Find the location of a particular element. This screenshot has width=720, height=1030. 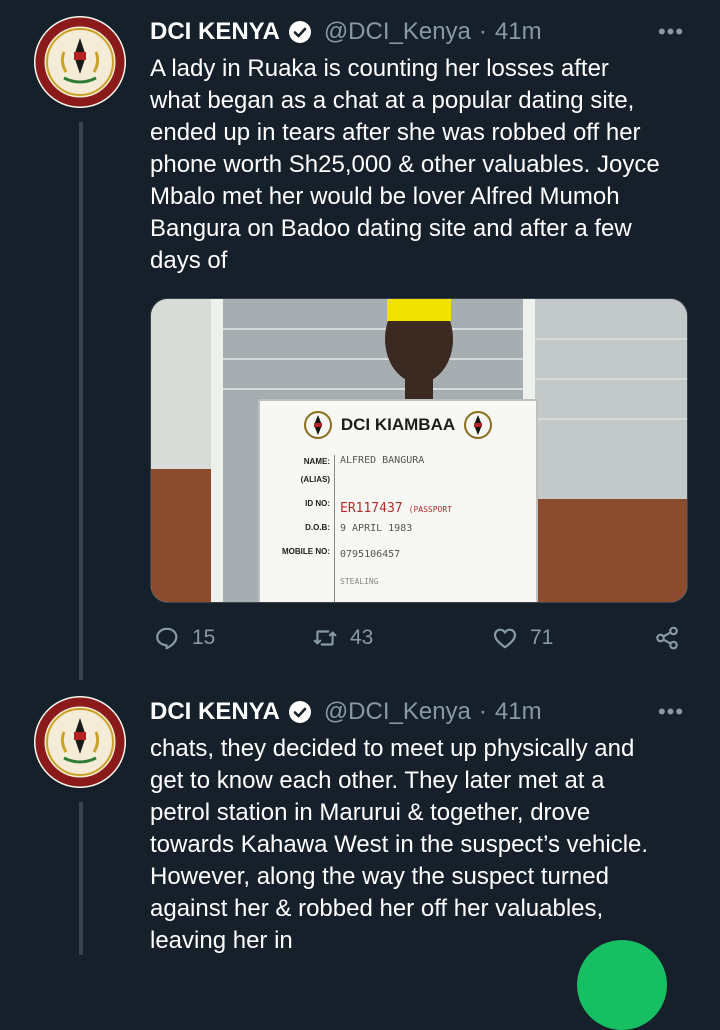

tweet-actions: 15 43 71 is located at coordinates (420, 638).